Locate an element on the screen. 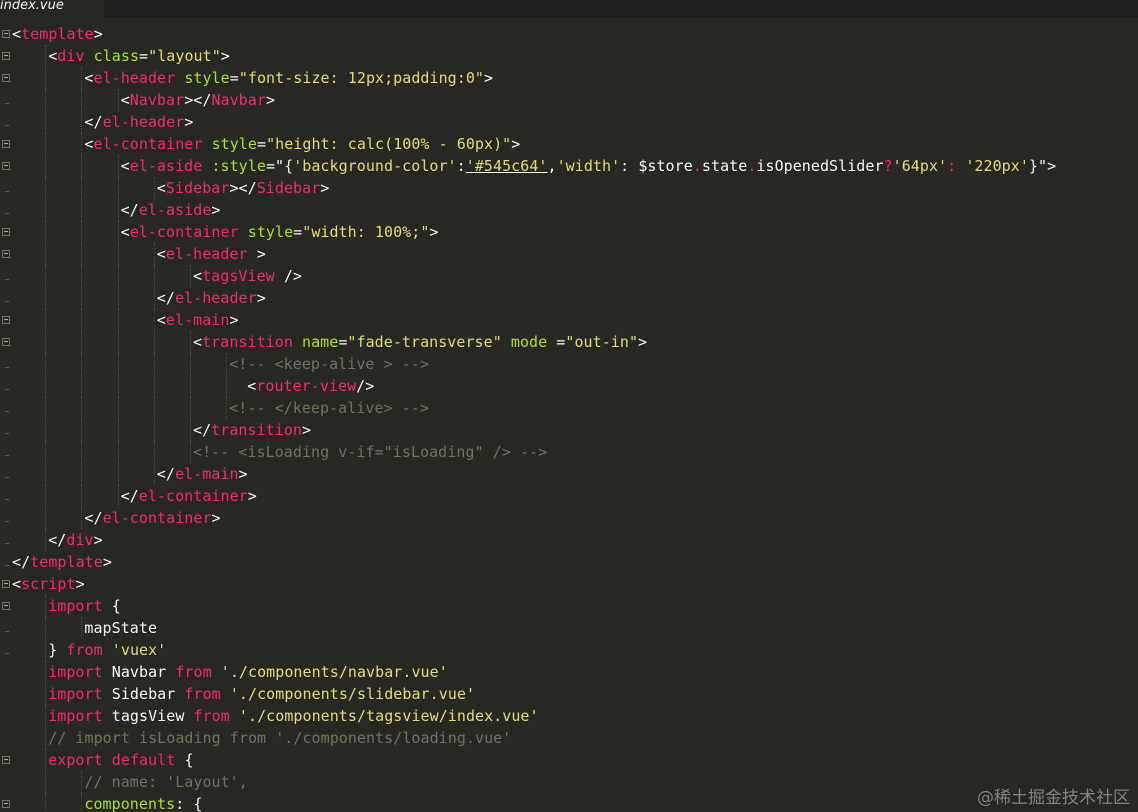 The width and height of the screenshot is (1138, 812). code-line: mapState is located at coordinates (569, 628).